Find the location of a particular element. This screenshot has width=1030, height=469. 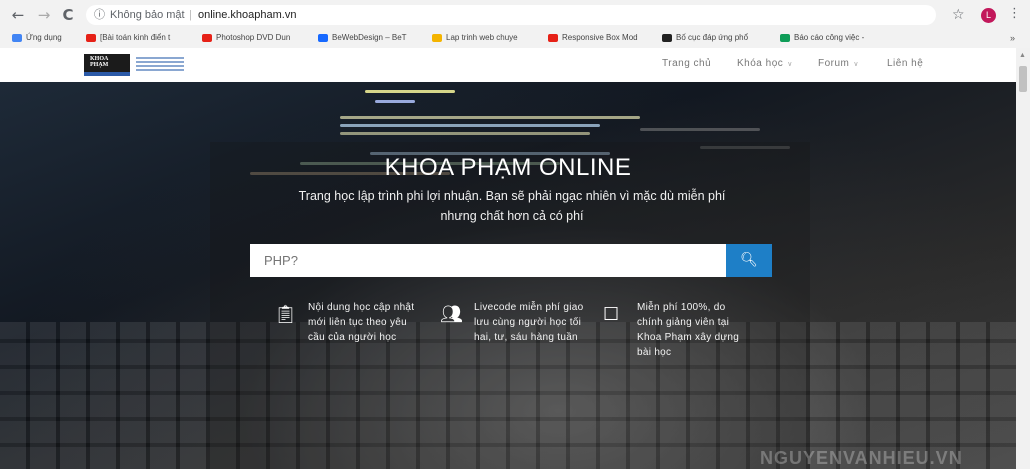

bookmark-label: [Bài toán kinh điển t is located at coordinates (135, 37).